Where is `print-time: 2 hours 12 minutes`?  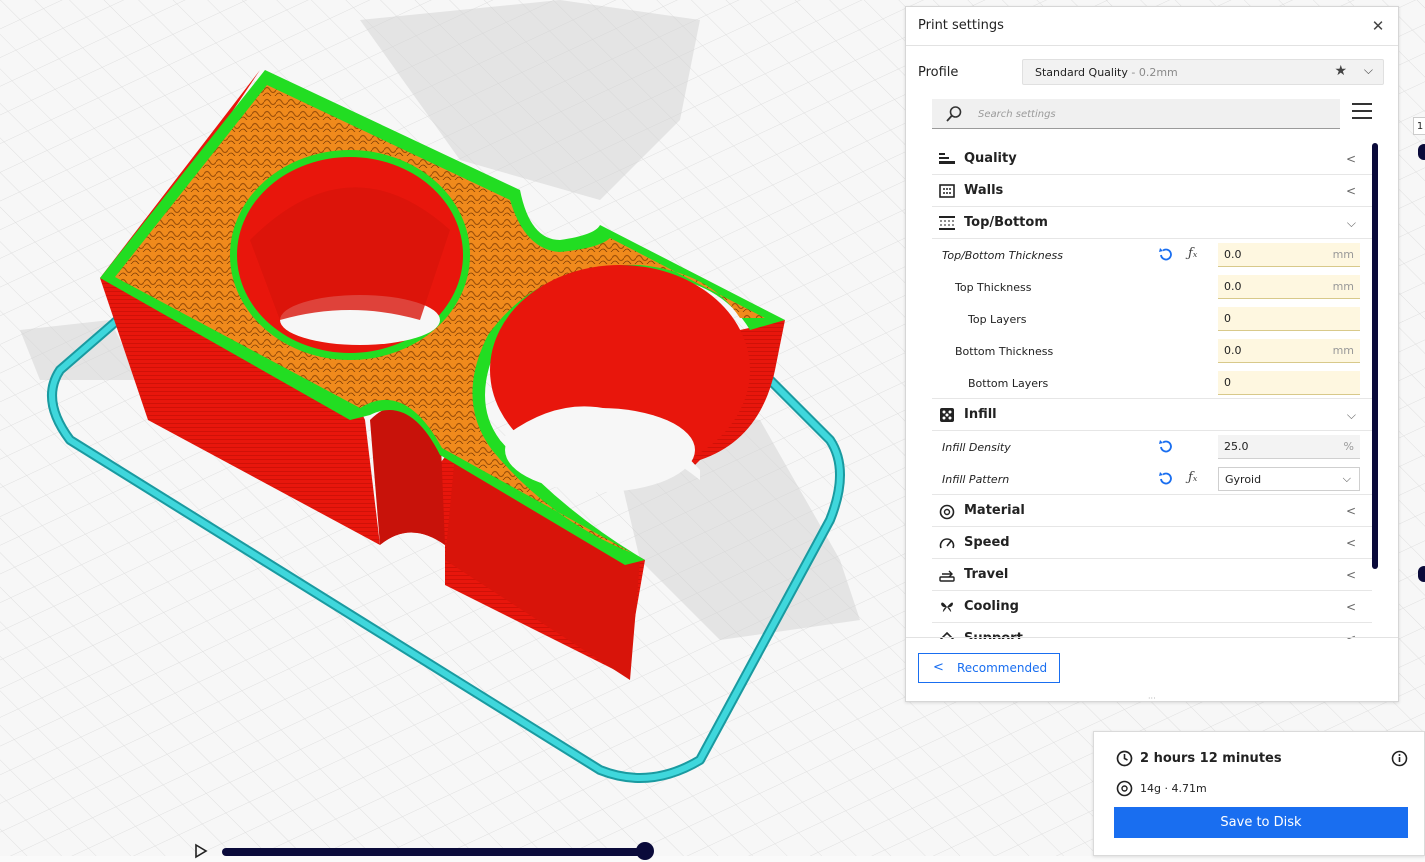
print-time: 2 hours 12 minutes is located at coordinates (1211, 758).